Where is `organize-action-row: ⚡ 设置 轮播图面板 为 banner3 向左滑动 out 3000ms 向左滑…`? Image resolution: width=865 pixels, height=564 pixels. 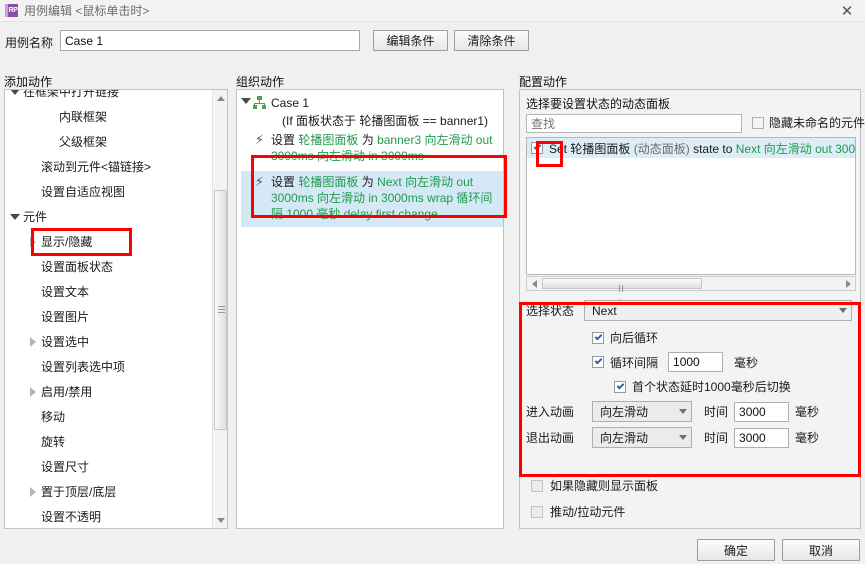
organize-action-row: ⚡ 设置 轮播图面板 为 banner3 向左滑动 out 3000ms 向左滑… is located at coordinates (372, 148).